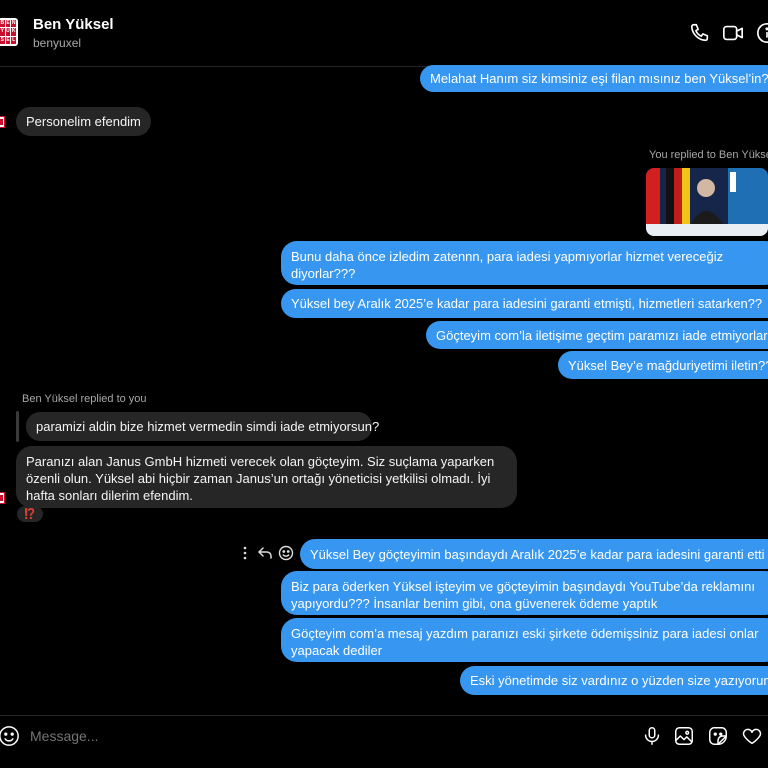 This screenshot has height=768, width=768. What do you see at coordinates (13, 24) in the screenshot?
I see `logo-letter: N` at bounding box center [13, 24].